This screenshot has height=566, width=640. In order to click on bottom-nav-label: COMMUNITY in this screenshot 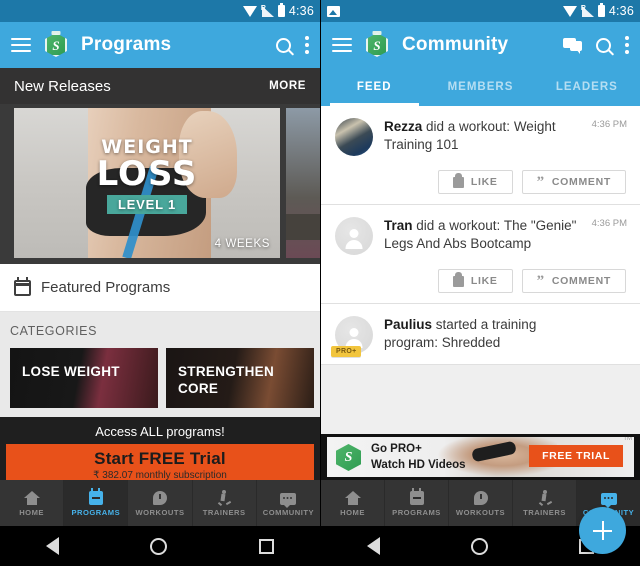, I will do `click(288, 512)`.